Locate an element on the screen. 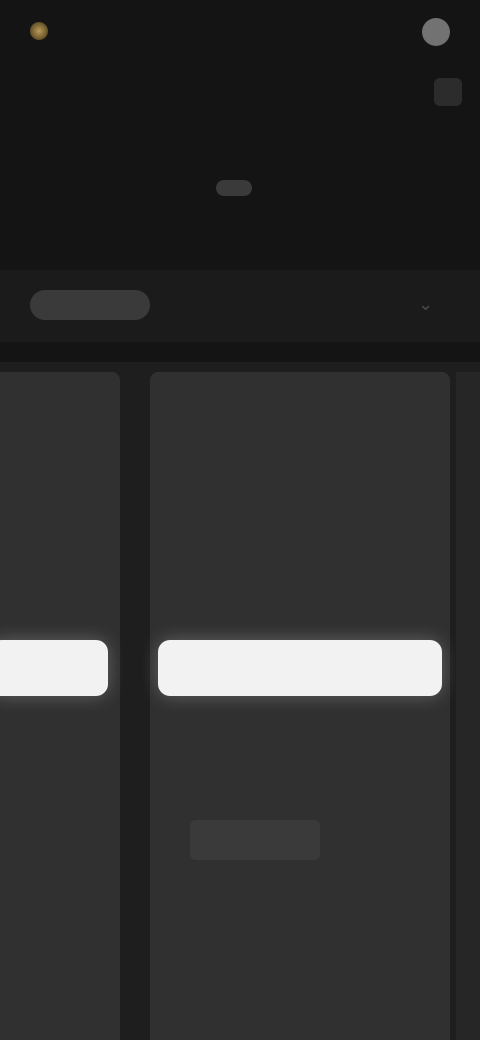 The height and width of the screenshot is (1040, 480). hero is located at coordinates (240, 190).